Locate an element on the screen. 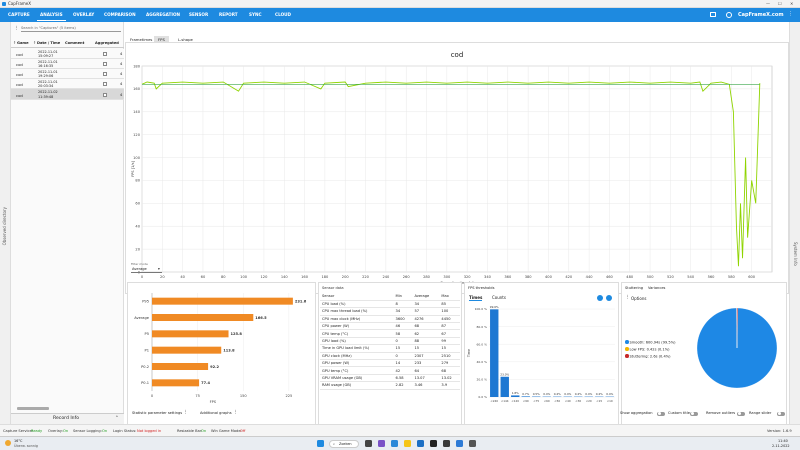 The image size is (800, 450). refresh-icon is located at coordinates (600, 298).